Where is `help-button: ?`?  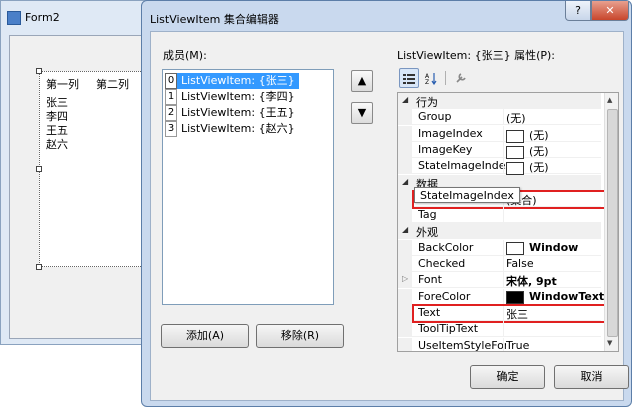 help-button: ? is located at coordinates (578, 11).